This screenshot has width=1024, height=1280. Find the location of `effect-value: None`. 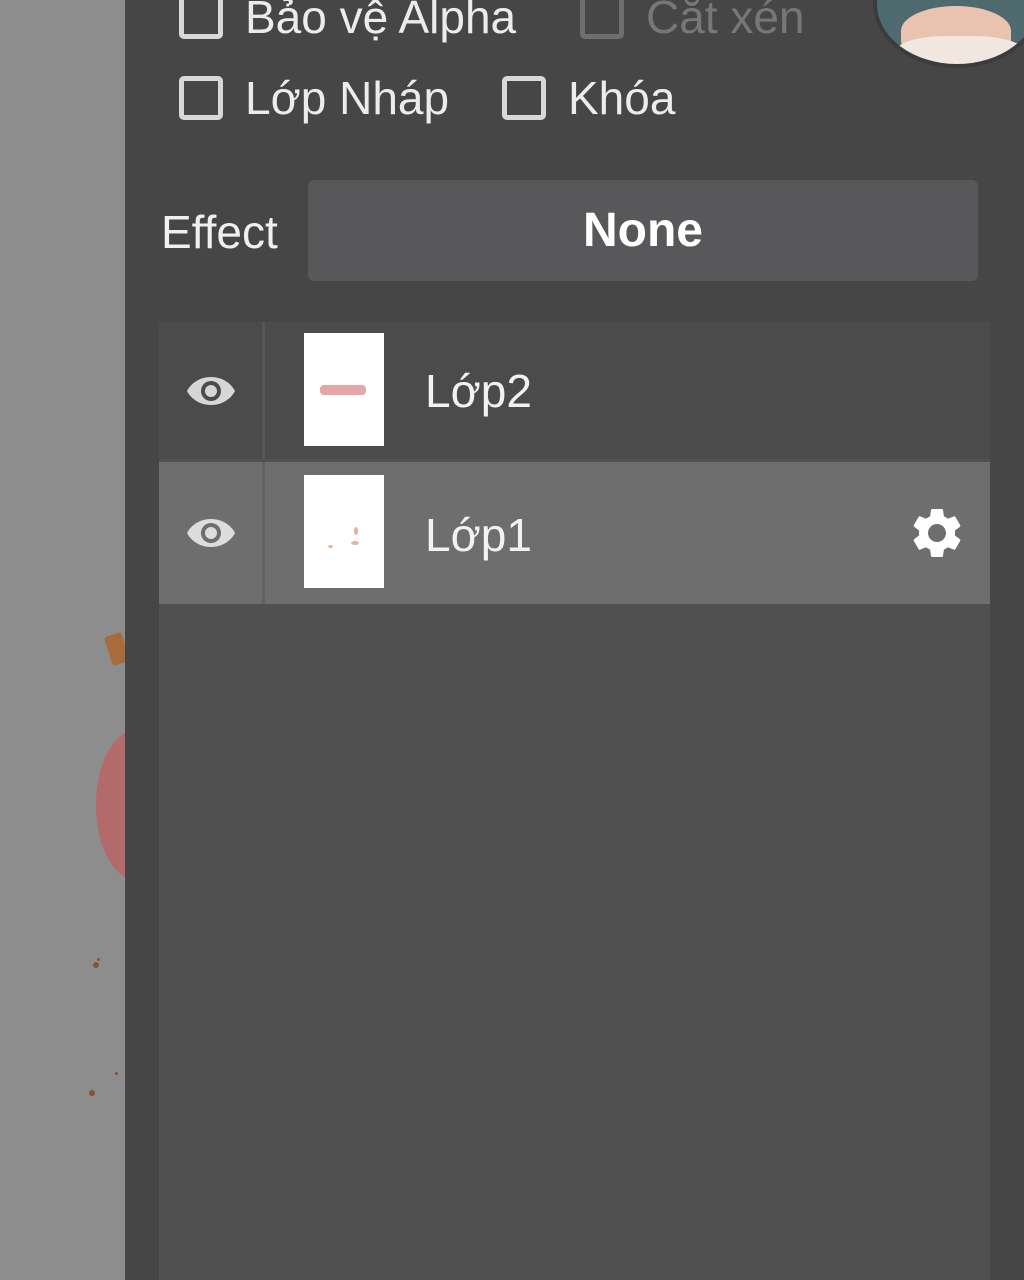

effect-value: None is located at coordinates (643, 230).